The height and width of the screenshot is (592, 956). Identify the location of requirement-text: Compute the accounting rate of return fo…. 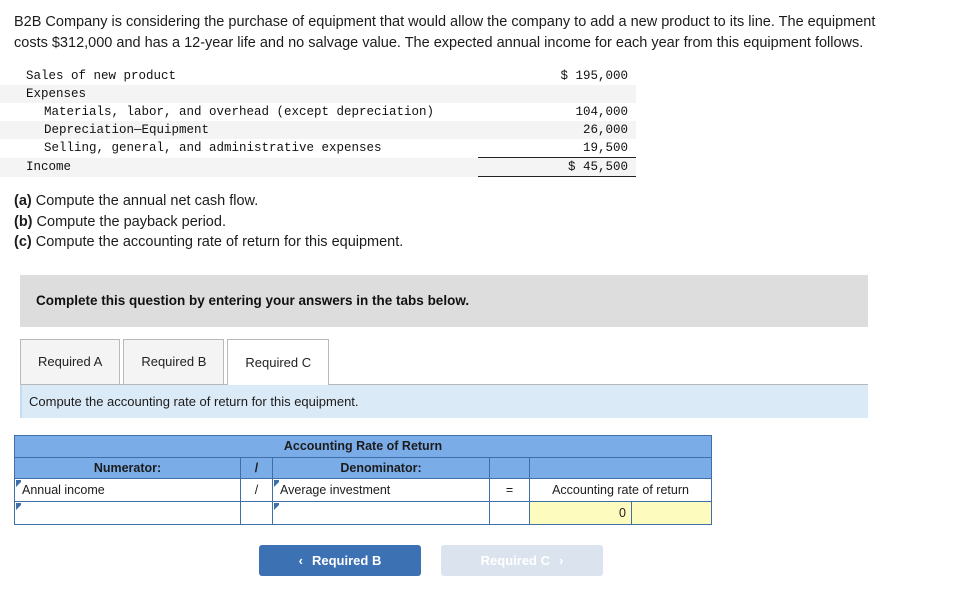
(219, 242).